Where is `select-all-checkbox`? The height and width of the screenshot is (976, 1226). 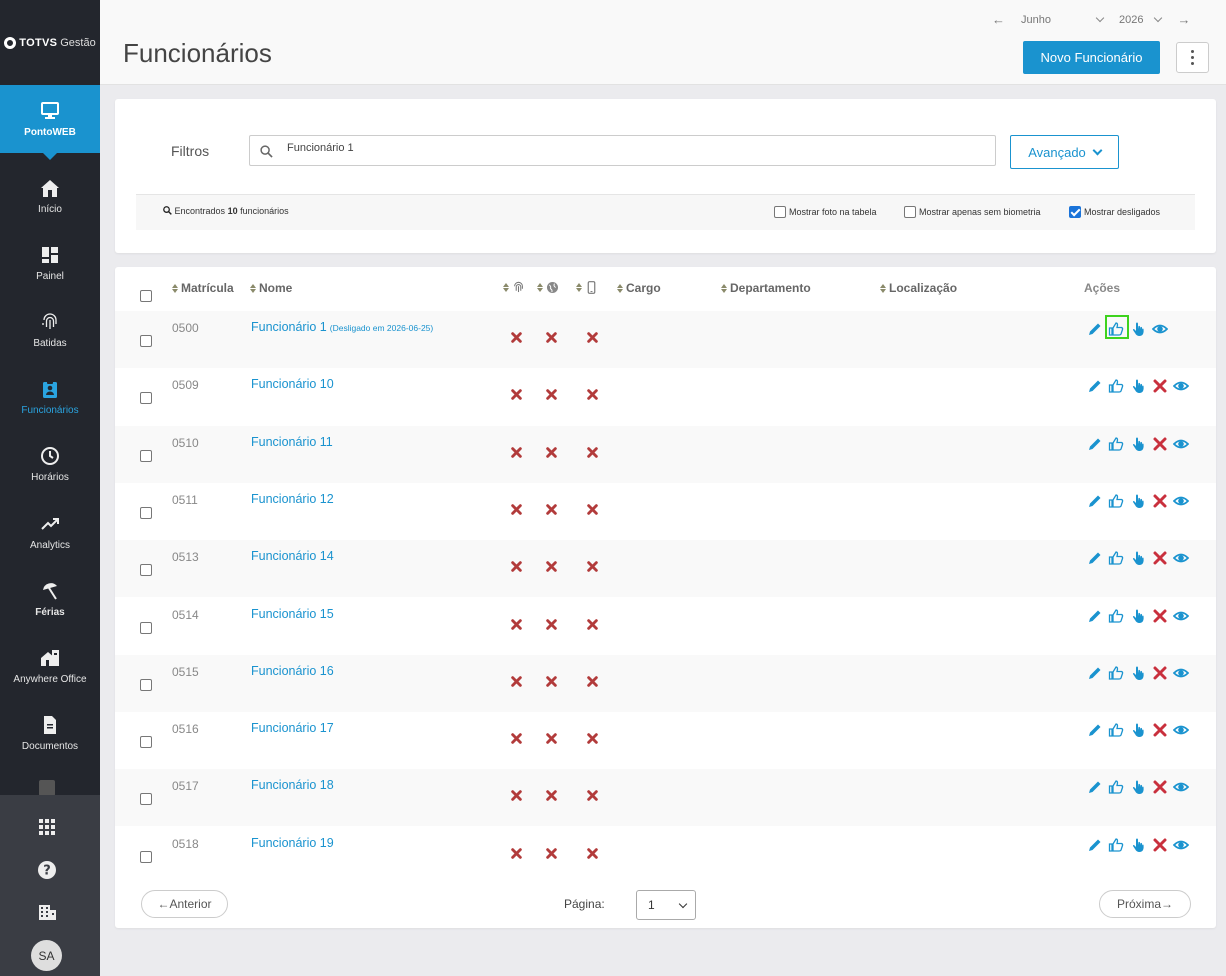 select-all-checkbox is located at coordinates (146, 296).